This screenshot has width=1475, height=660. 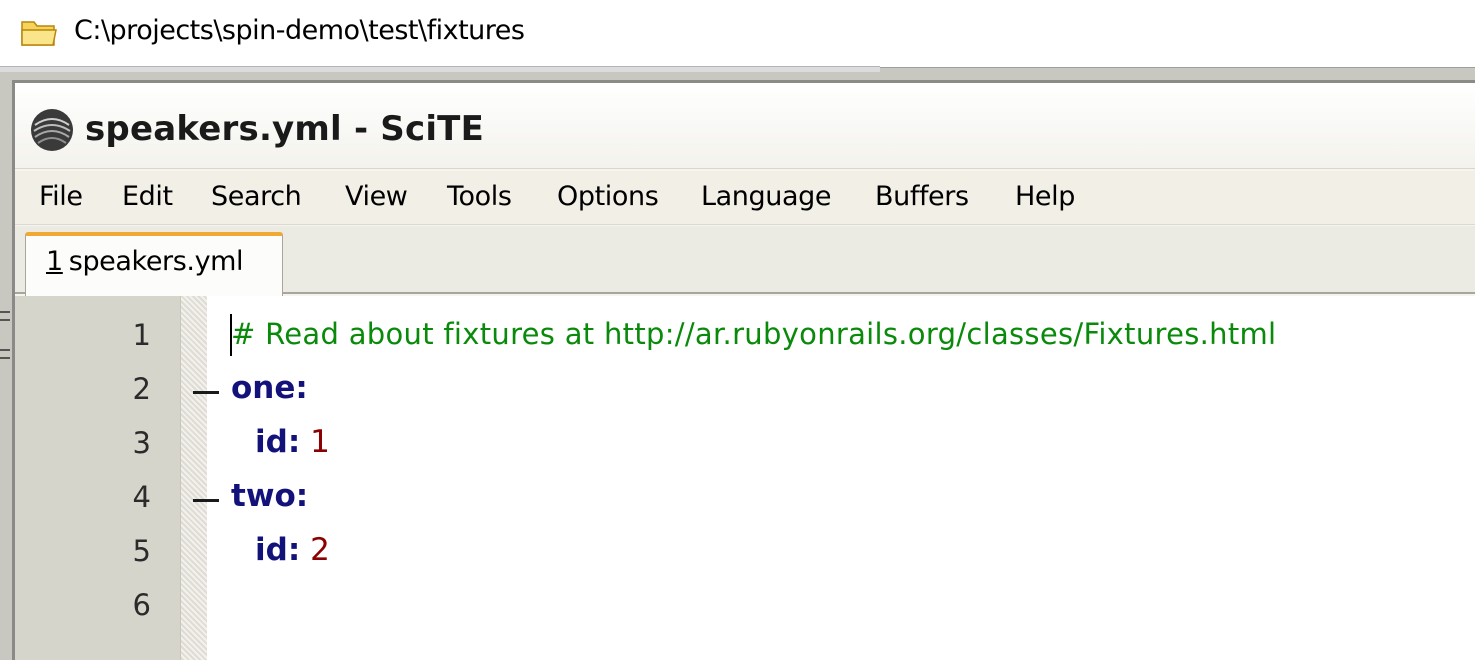 What do you see at coordinates (440, 69) in the screenshot?
I see `address-bar-divider` at bounding box center [440, 69].